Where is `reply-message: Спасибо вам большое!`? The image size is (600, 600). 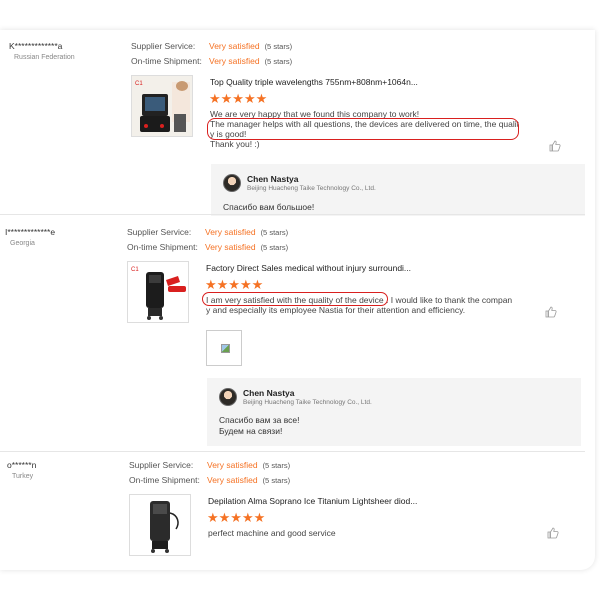 reply-message: Спасибо вам большое! is located at coordinates (269, 207).